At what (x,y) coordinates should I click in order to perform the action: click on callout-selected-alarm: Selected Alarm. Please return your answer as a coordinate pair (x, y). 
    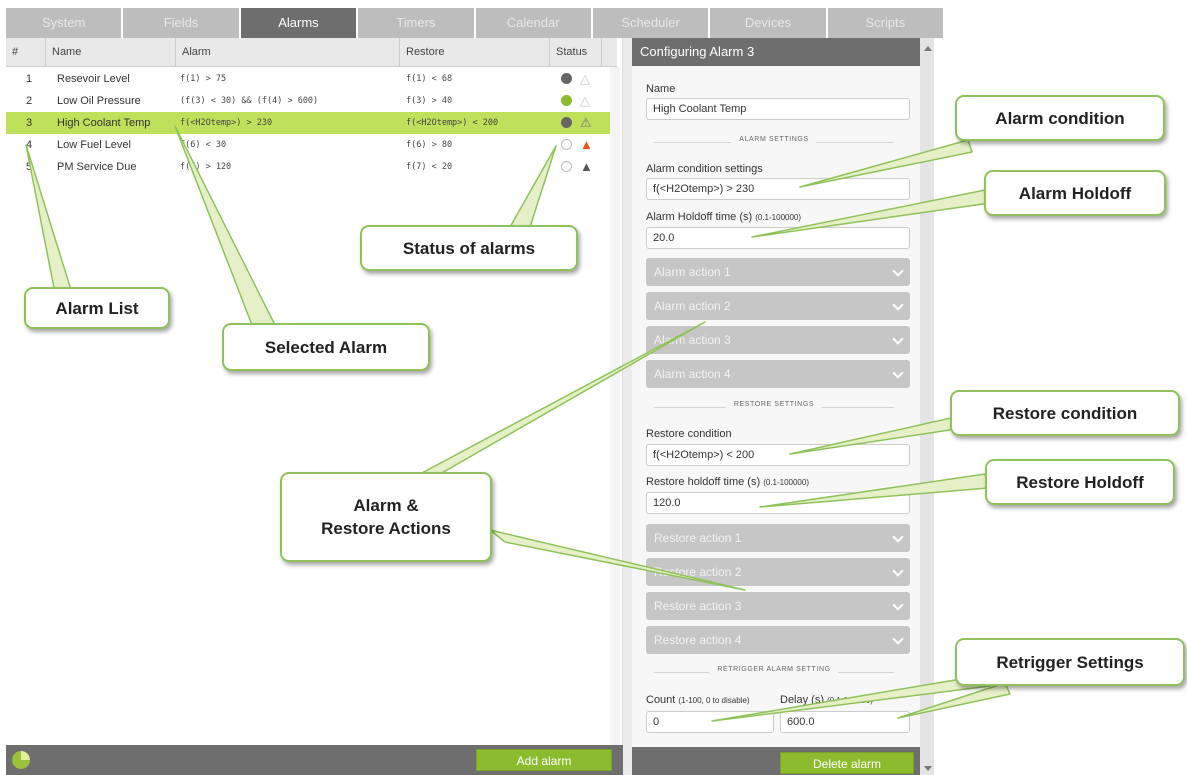
    Looking at the image, I should click on (326, 347).